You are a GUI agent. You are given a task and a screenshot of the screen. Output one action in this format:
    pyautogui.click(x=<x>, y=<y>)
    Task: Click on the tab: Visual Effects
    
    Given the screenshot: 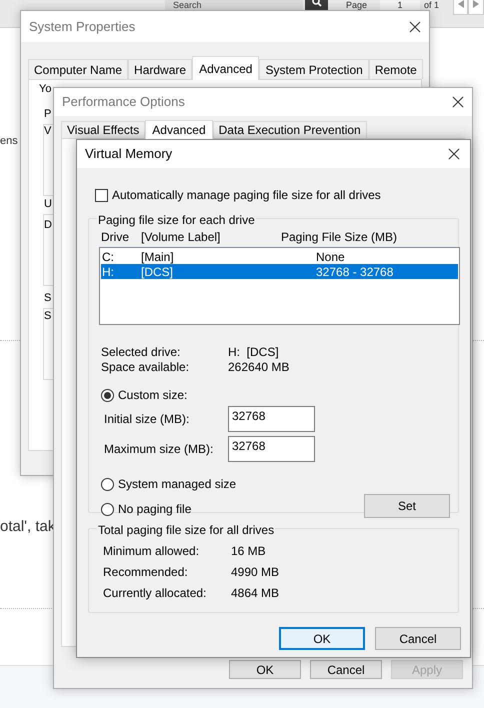 What is the action you would take?
    pyautogui.click(x=103, y=129)
    